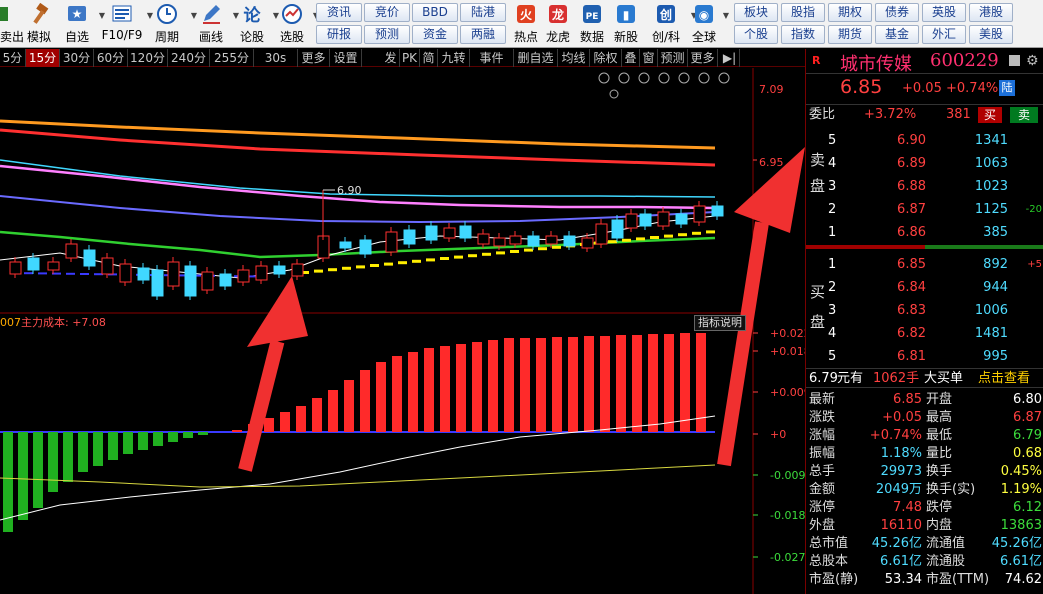 The height and width of the screenshot is (594, 1043). What do you see at coordinates (296, 24) in the screenshot?
I see `toolbar-select-stock-button: 选股▼` at bounding box center [296, 24].